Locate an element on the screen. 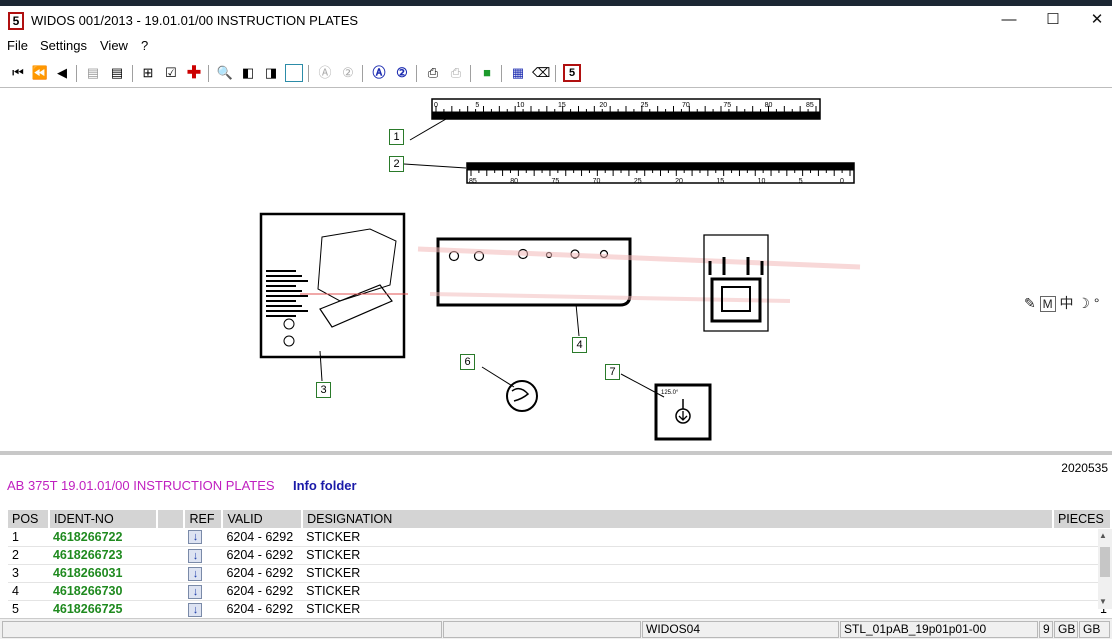 This screenshot has height=639, width=1112. scale-tick-label: 10 is located at coordinates (521, 105).